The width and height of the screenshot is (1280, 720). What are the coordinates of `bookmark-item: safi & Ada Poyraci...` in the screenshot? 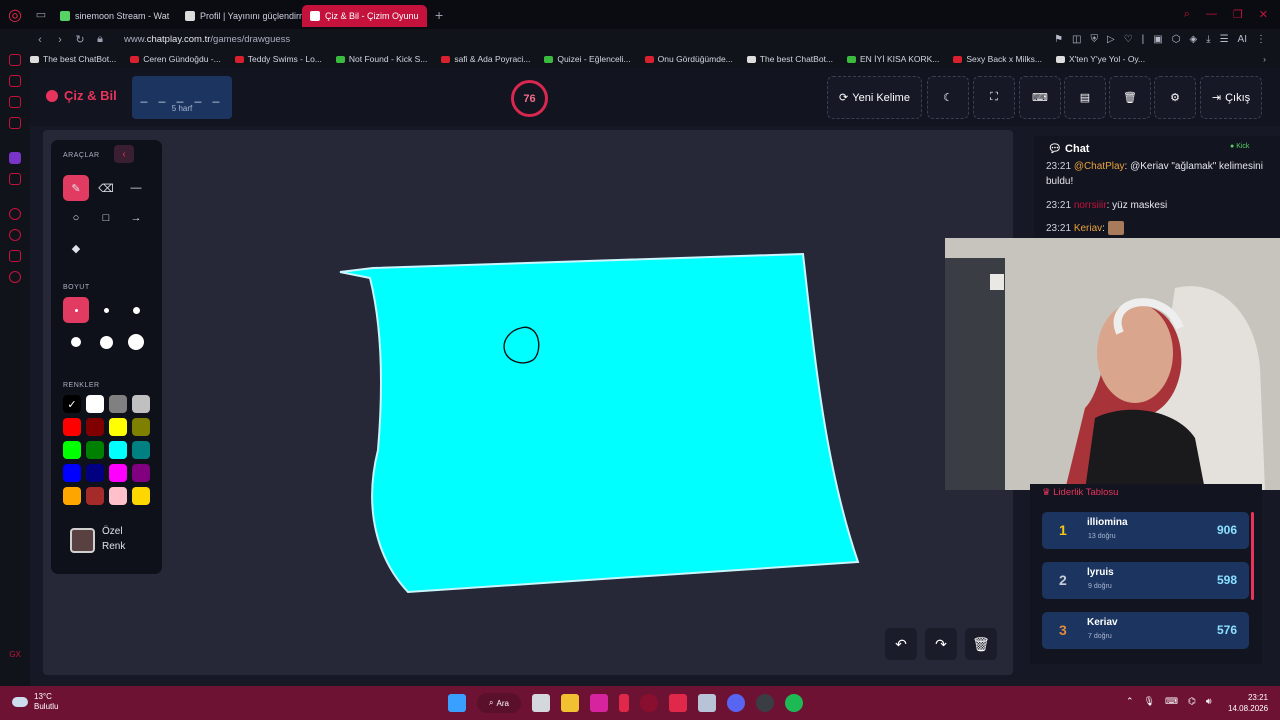 It's located at (485, 59).